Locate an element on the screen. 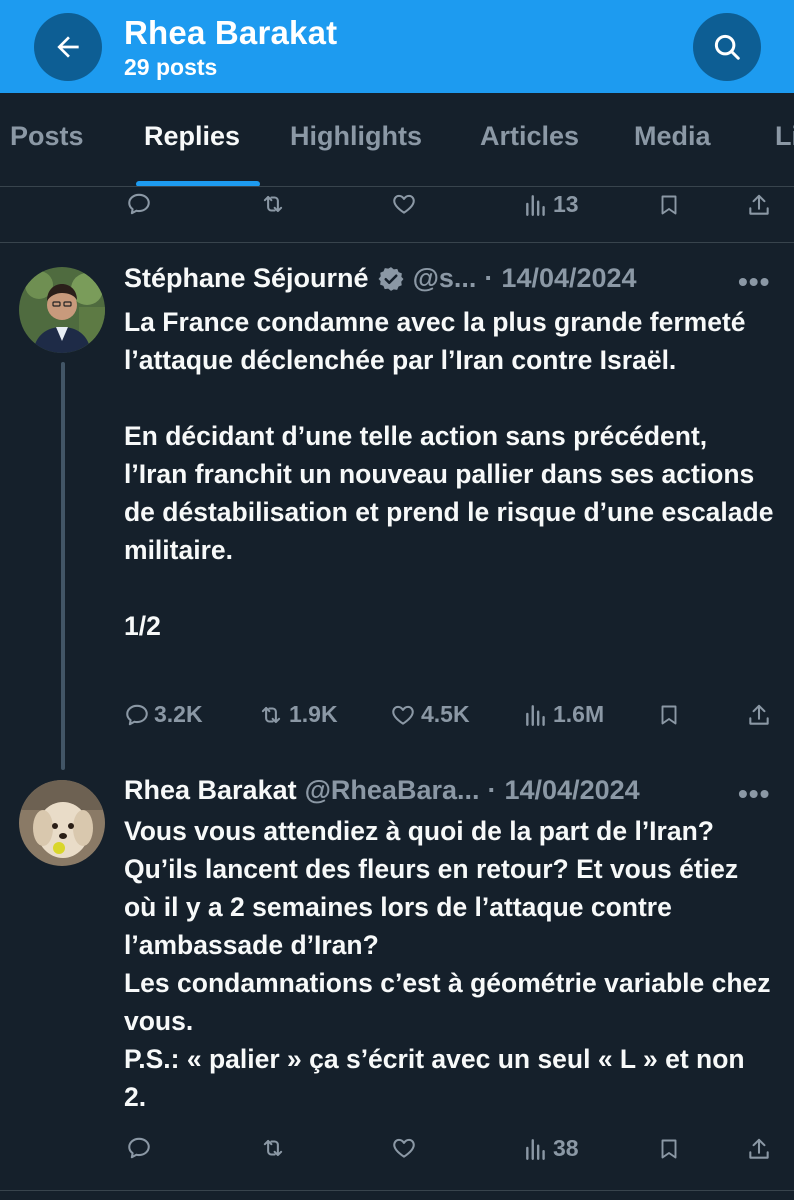  prev-like-button is located at coordinates (404, 204).